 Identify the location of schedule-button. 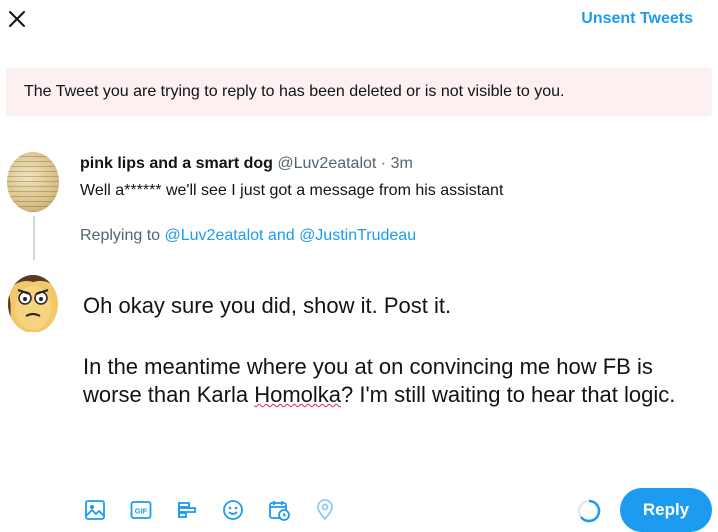
(279, 510).